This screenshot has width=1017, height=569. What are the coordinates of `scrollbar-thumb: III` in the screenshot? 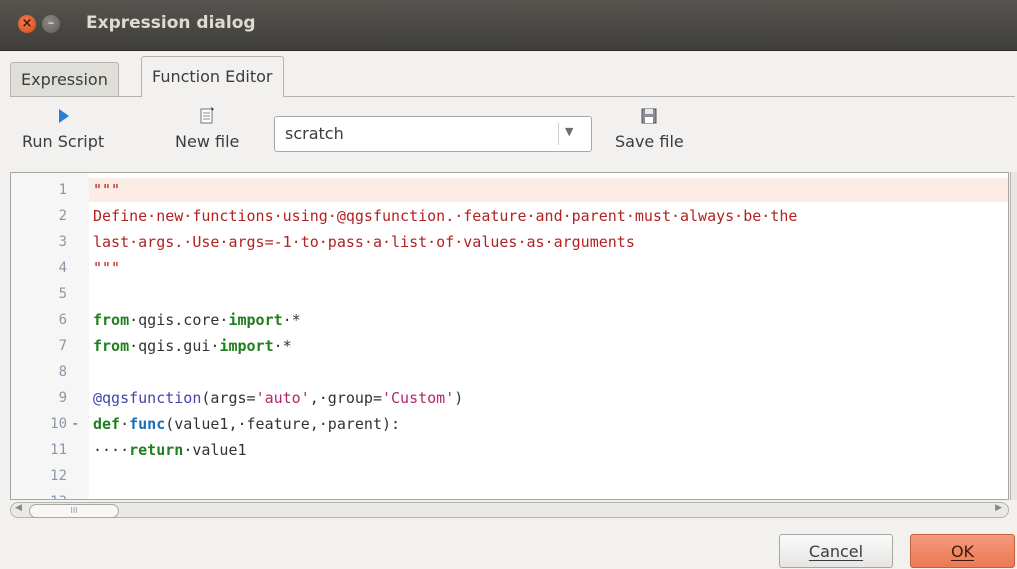 It's located at (74, 511).